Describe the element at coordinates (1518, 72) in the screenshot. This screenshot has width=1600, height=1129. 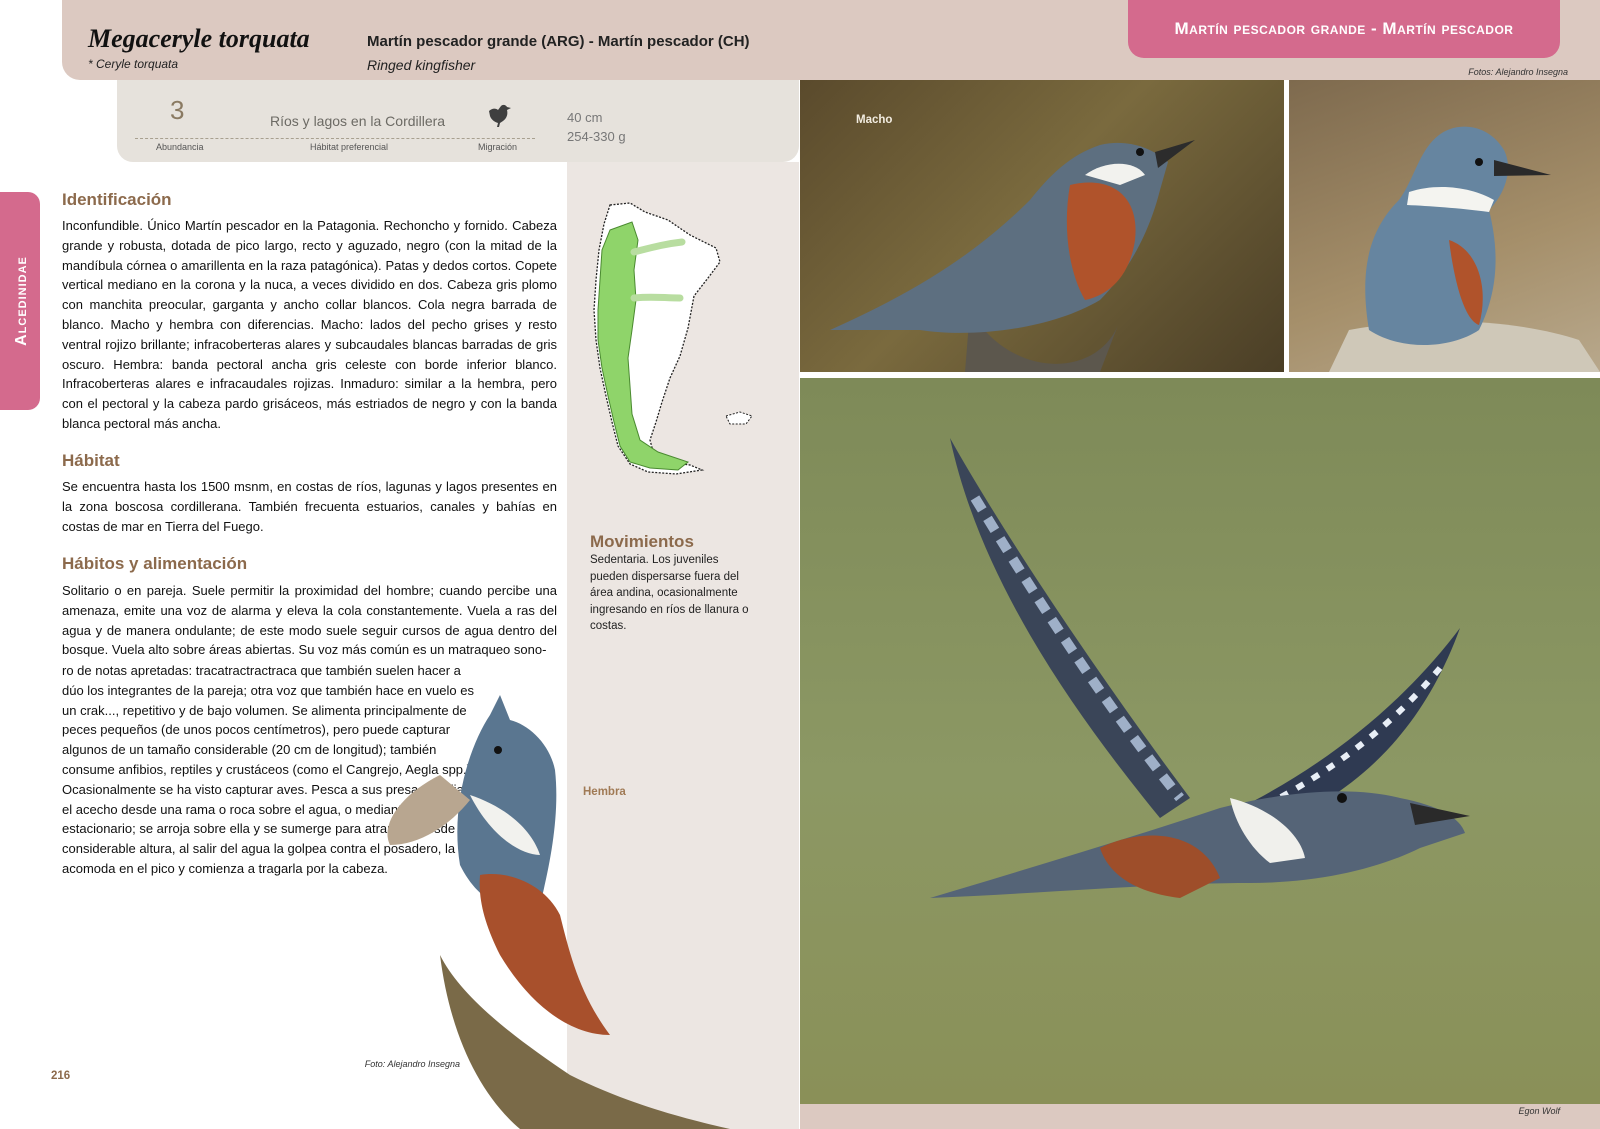
I see `photo-credit-top: Fotos: Alejandro Insegna` at that location.